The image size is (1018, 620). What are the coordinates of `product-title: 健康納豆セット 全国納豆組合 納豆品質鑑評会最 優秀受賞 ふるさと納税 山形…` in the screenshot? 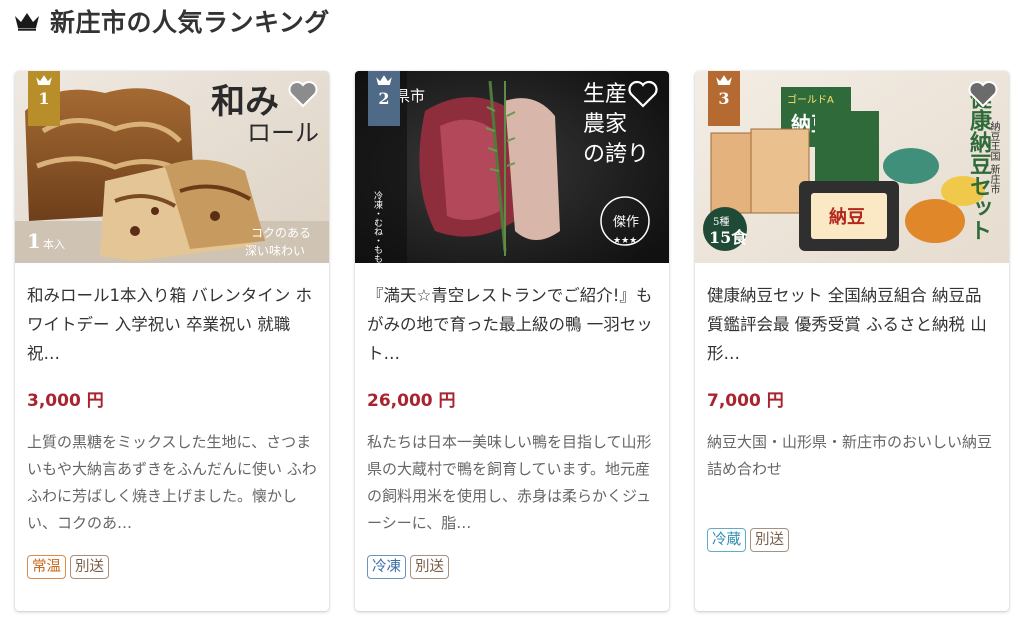 It's located at (852, 324).